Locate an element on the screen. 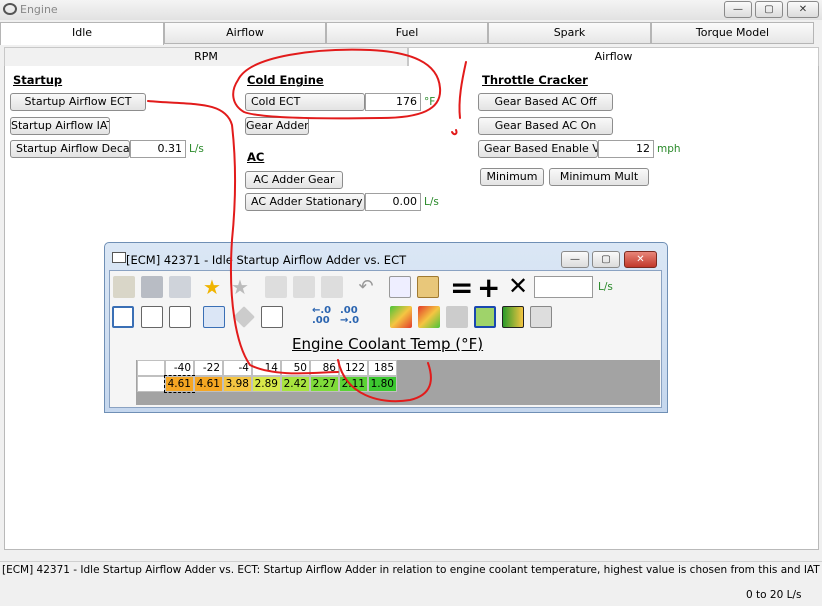 This screenshot has height=606, width=822. annotation-dot is located at coordinates (454, 132).